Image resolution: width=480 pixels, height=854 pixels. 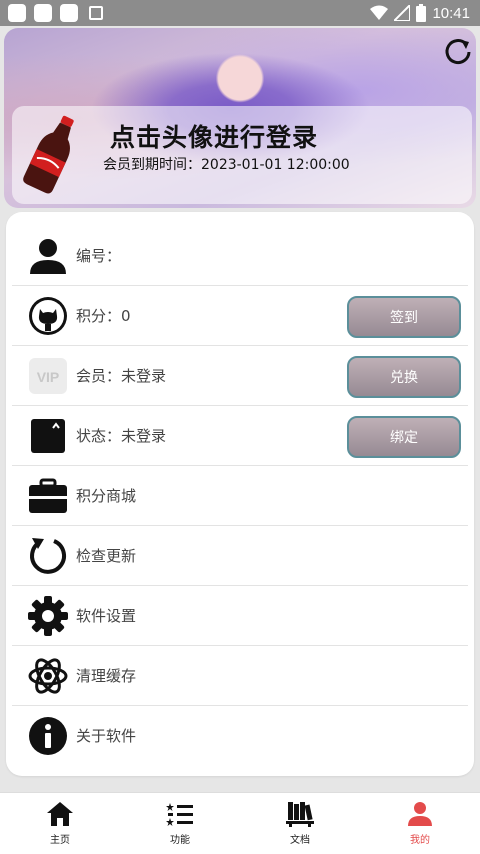 What do you see at coordinates (48, 736) in the screenshot?
I see `info-icon` at bounding box center [48, 736].